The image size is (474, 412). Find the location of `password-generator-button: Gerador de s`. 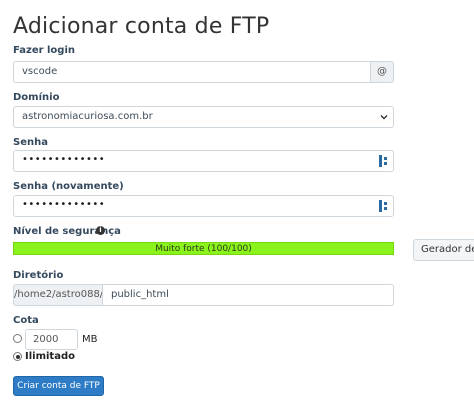

password-generator-button: Gerador de s is located at coordinates (443, 250).